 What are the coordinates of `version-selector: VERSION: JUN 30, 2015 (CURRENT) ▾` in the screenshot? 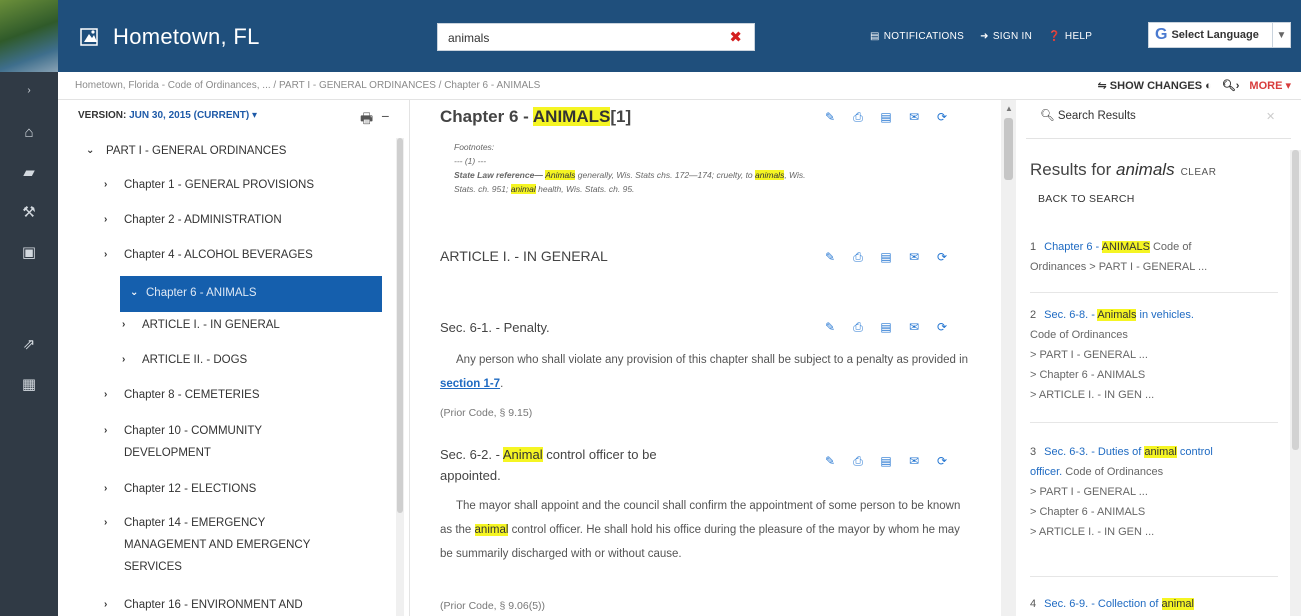 It's located at (167, 115).